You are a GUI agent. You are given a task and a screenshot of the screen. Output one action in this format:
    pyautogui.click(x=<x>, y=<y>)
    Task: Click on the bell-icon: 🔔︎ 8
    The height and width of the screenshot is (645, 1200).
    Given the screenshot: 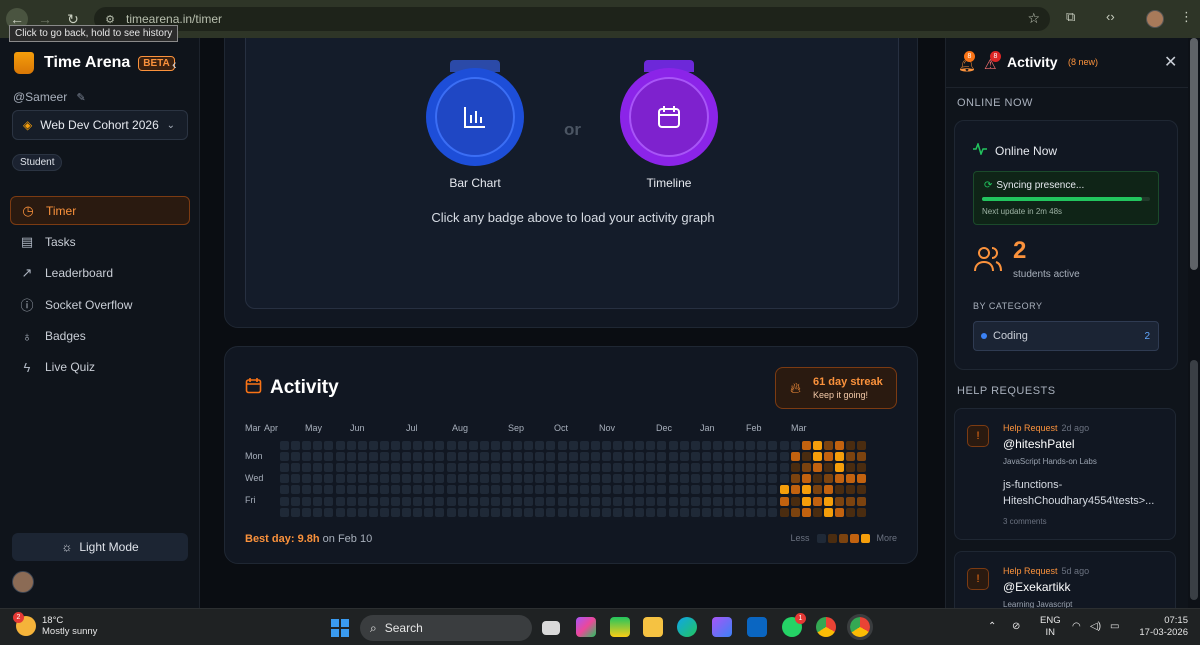 What is the action you would take?
    pyautogui.click(x=967, y=62)
    